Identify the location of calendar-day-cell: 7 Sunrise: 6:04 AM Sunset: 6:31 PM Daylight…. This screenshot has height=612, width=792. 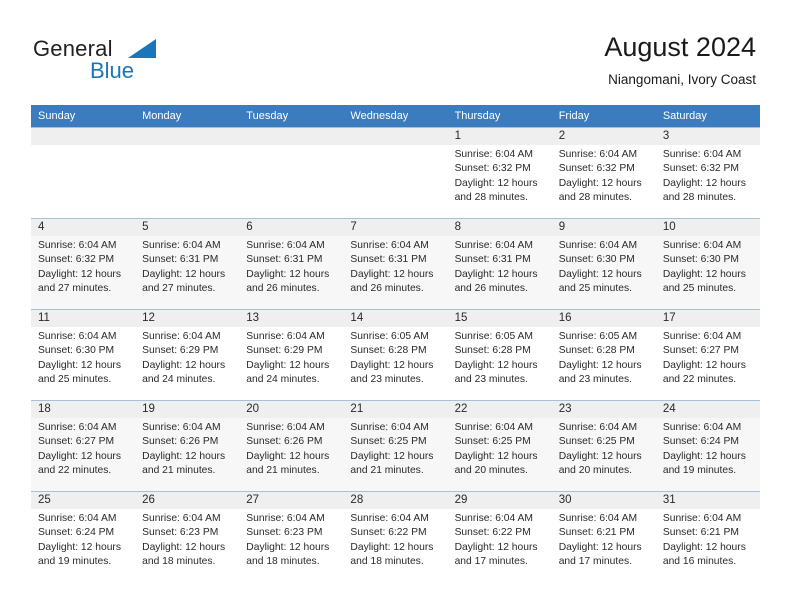
(395, 264).